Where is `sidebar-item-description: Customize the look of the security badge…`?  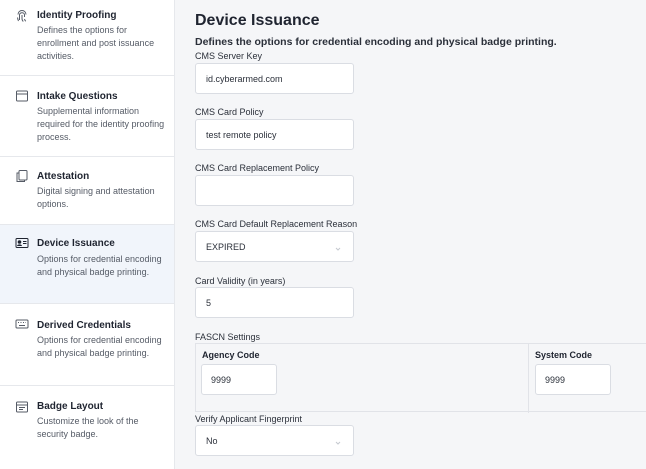 sidebar-item-description: Customize the look of the security badge… is located at coordinates (88, 427).